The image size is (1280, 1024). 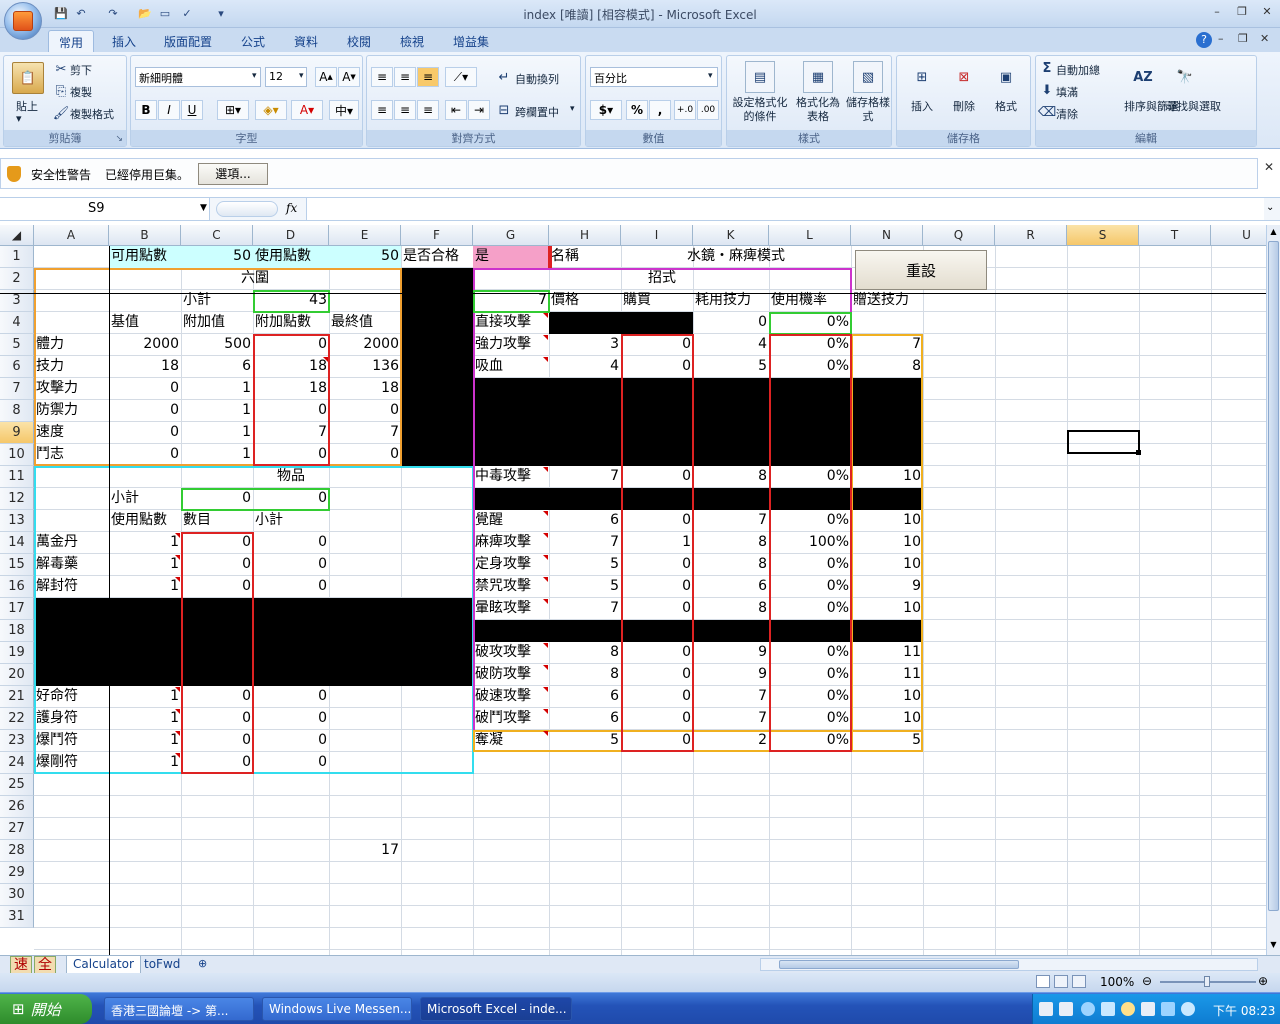 I want to click on format-painter-button: 複製格式, so click(x=92, y=114).